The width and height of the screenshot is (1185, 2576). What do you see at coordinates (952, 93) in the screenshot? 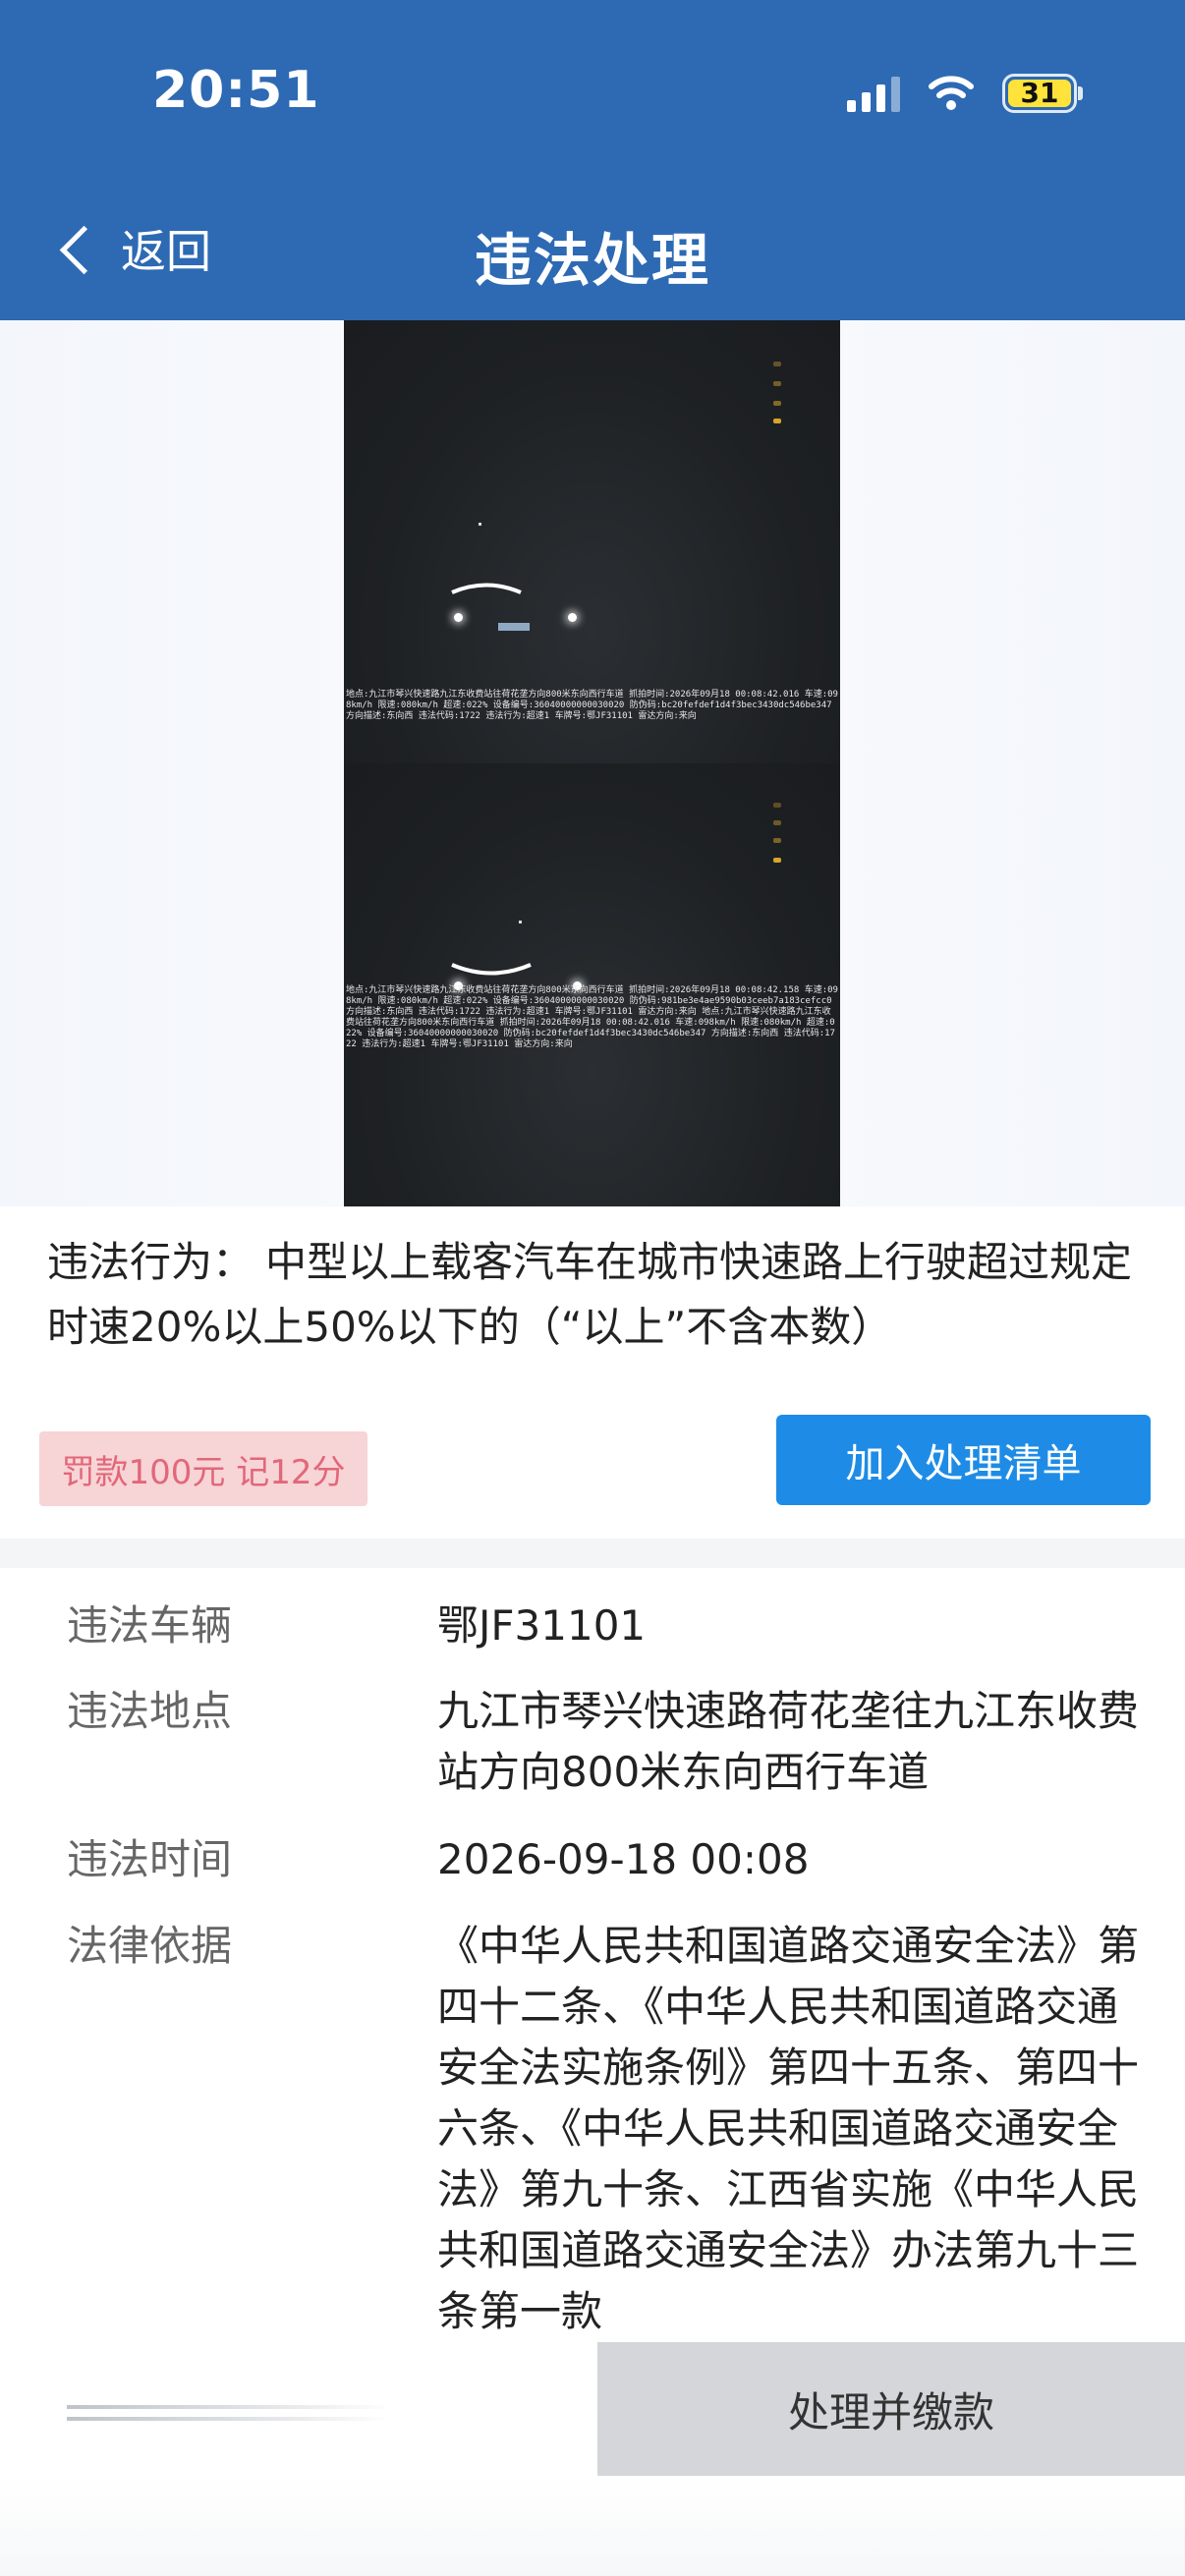
I see `wifi-icon` at bounding box center [952, 93].